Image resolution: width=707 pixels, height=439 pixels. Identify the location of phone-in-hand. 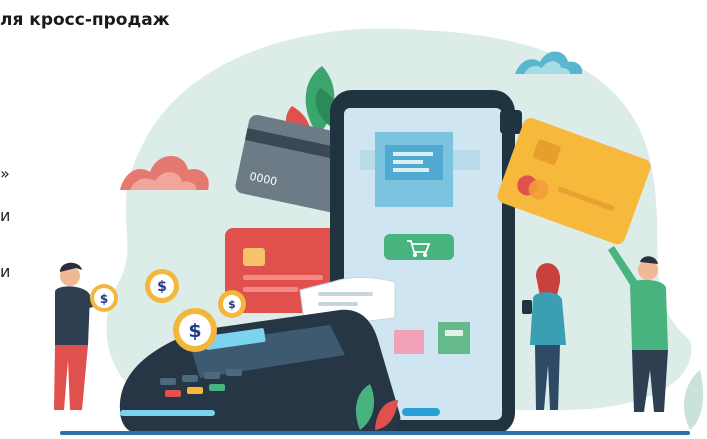
(527, 307).